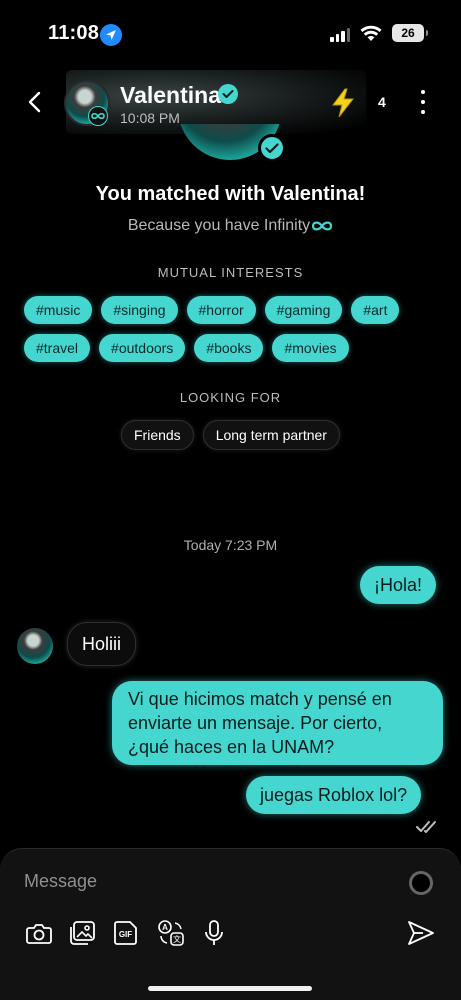 This screenshot has width=461, height=1000. What do you see at coordinates (102, 644) in the screenshot?
I see `message-bubble-incoming: Holiii` at bounding box center [102, 644].